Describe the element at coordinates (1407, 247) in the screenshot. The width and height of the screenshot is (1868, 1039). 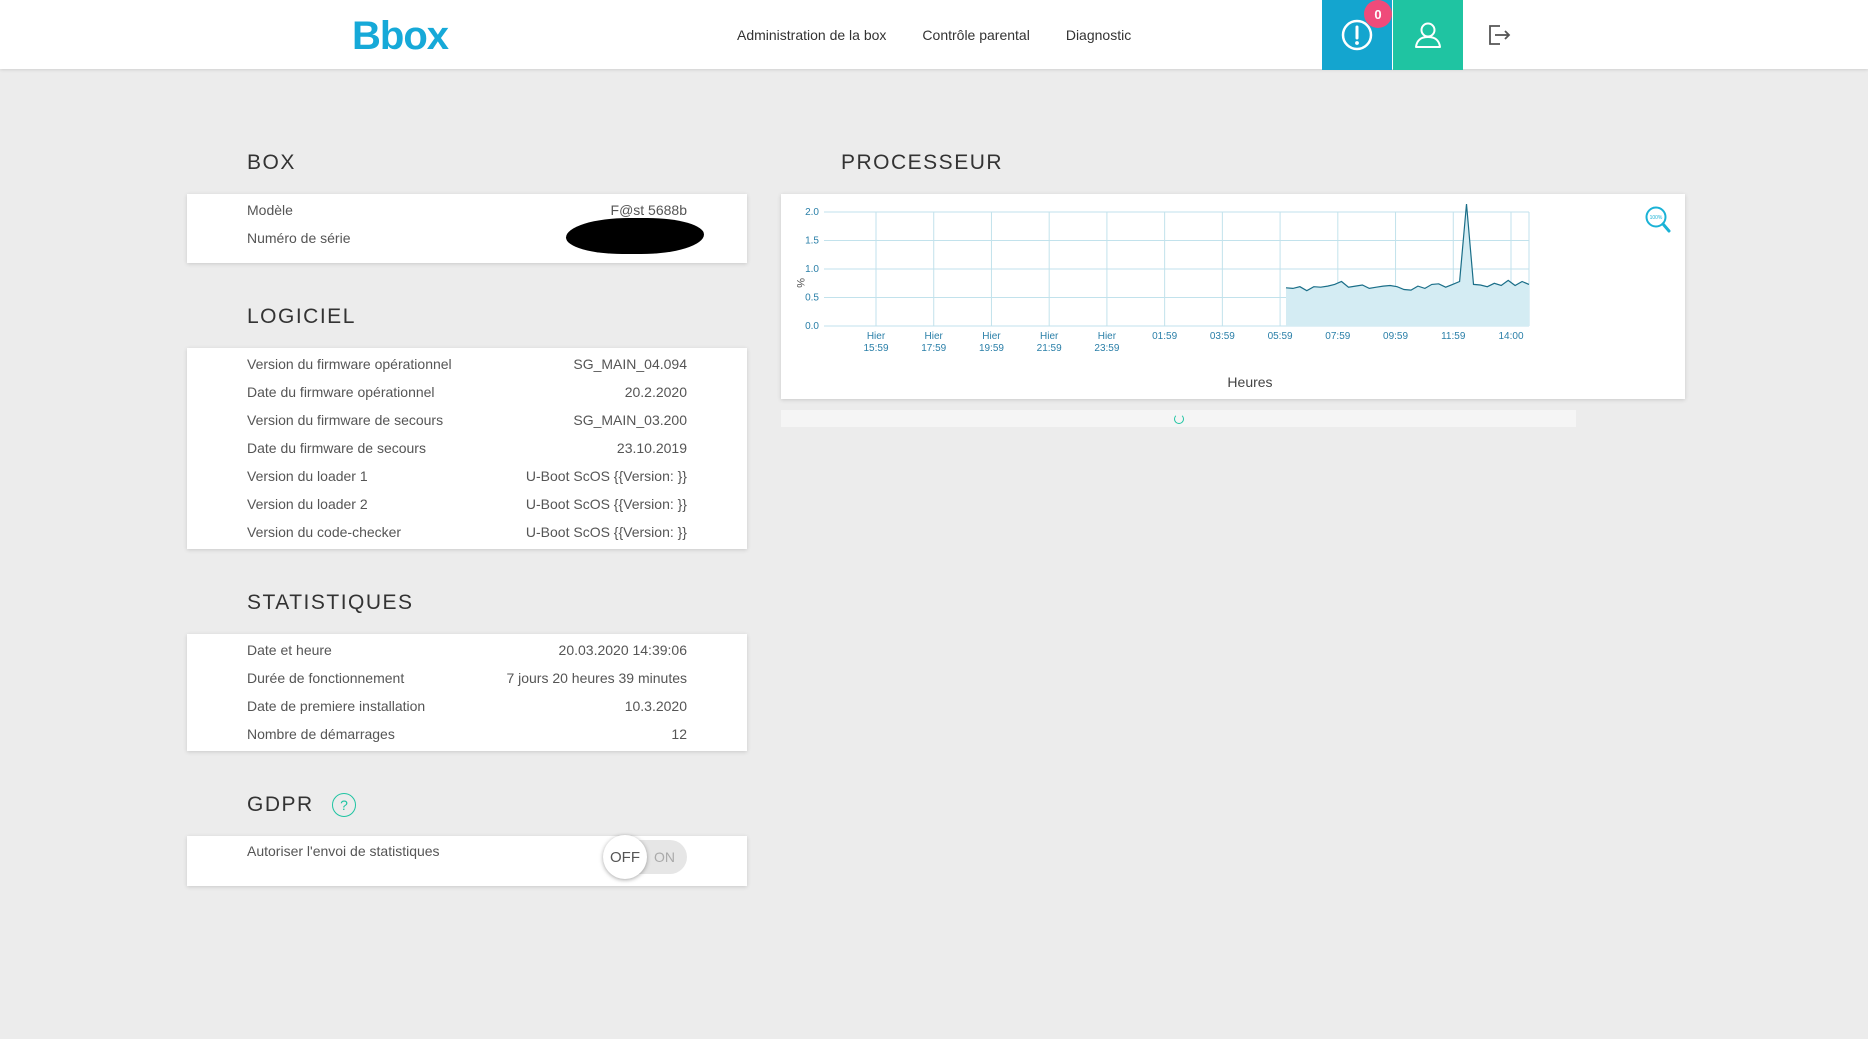
I see `cpu-line` at that location.